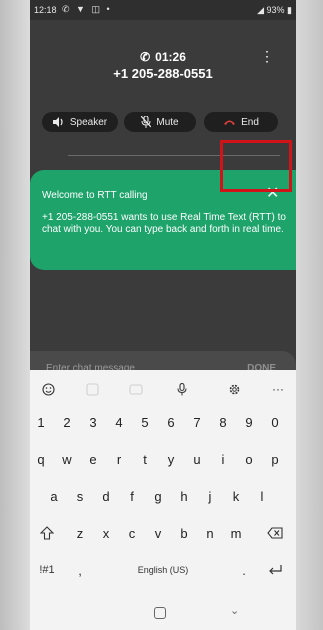 This screenshot has width=323, height=630. I want to click on notification-icons: ✆ ▼ ◫ •, so click(87, 9).